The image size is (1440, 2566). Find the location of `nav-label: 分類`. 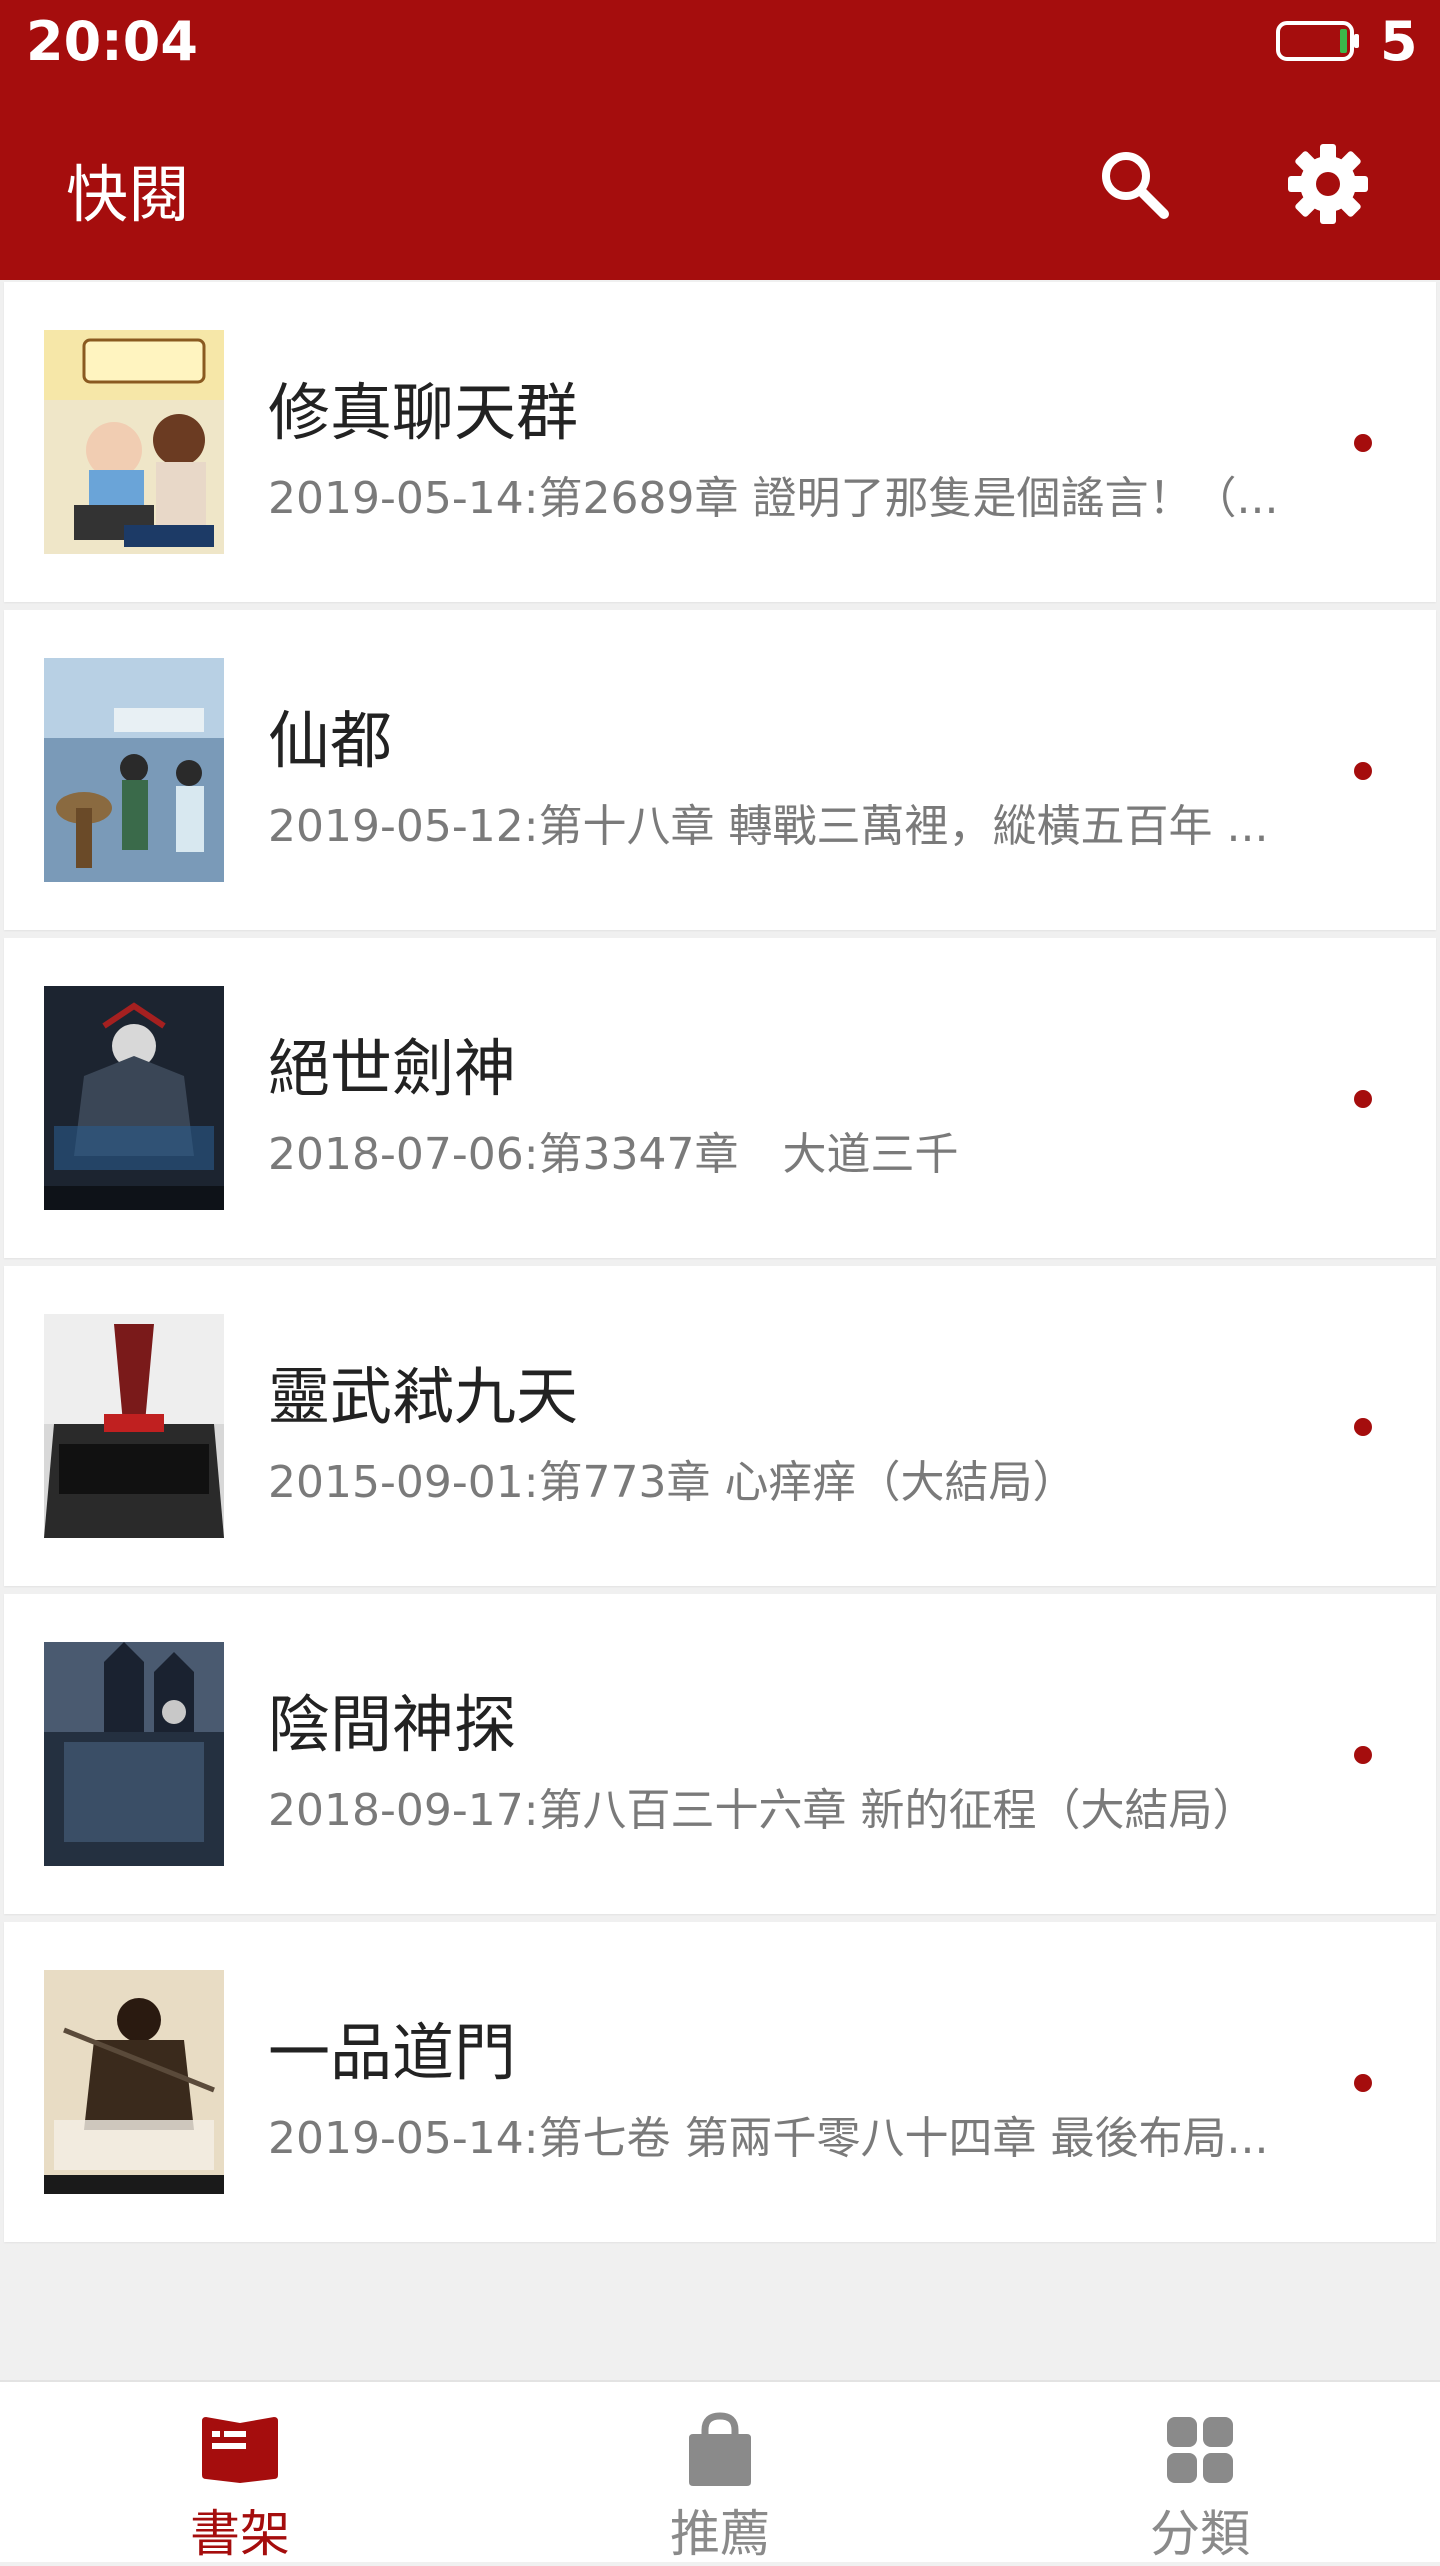

nav-label: 分類 is located at coordinates (1200, 2534).